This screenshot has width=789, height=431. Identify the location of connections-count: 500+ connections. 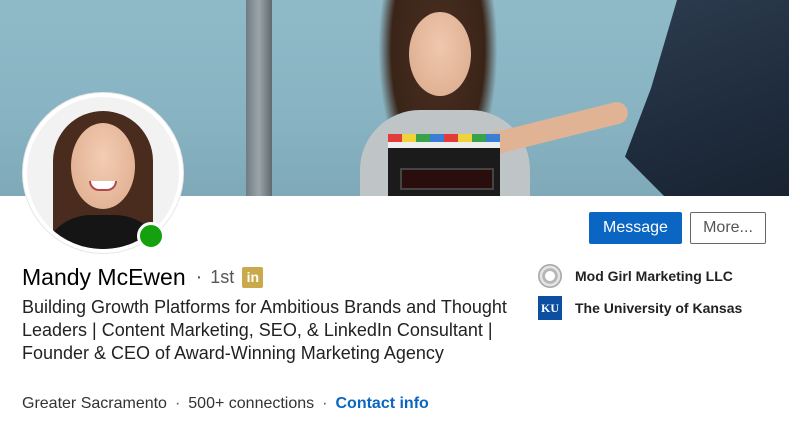
(251, 404).